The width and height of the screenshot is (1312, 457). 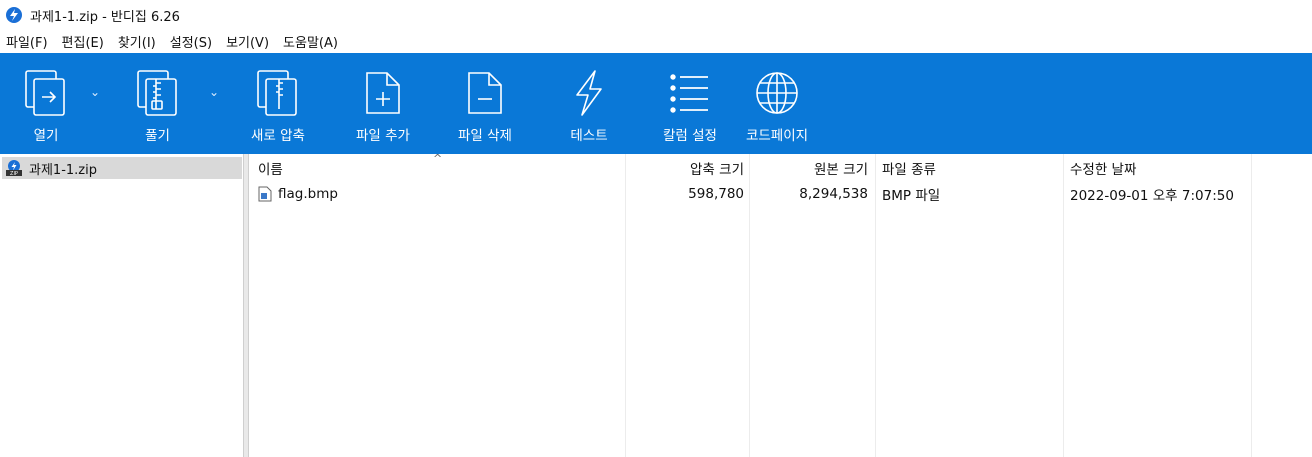 What do you see at coordinates (83, 41) in the screenshot?
I see `menu-edit: 편집(E)` at bounding box center [83, 41].